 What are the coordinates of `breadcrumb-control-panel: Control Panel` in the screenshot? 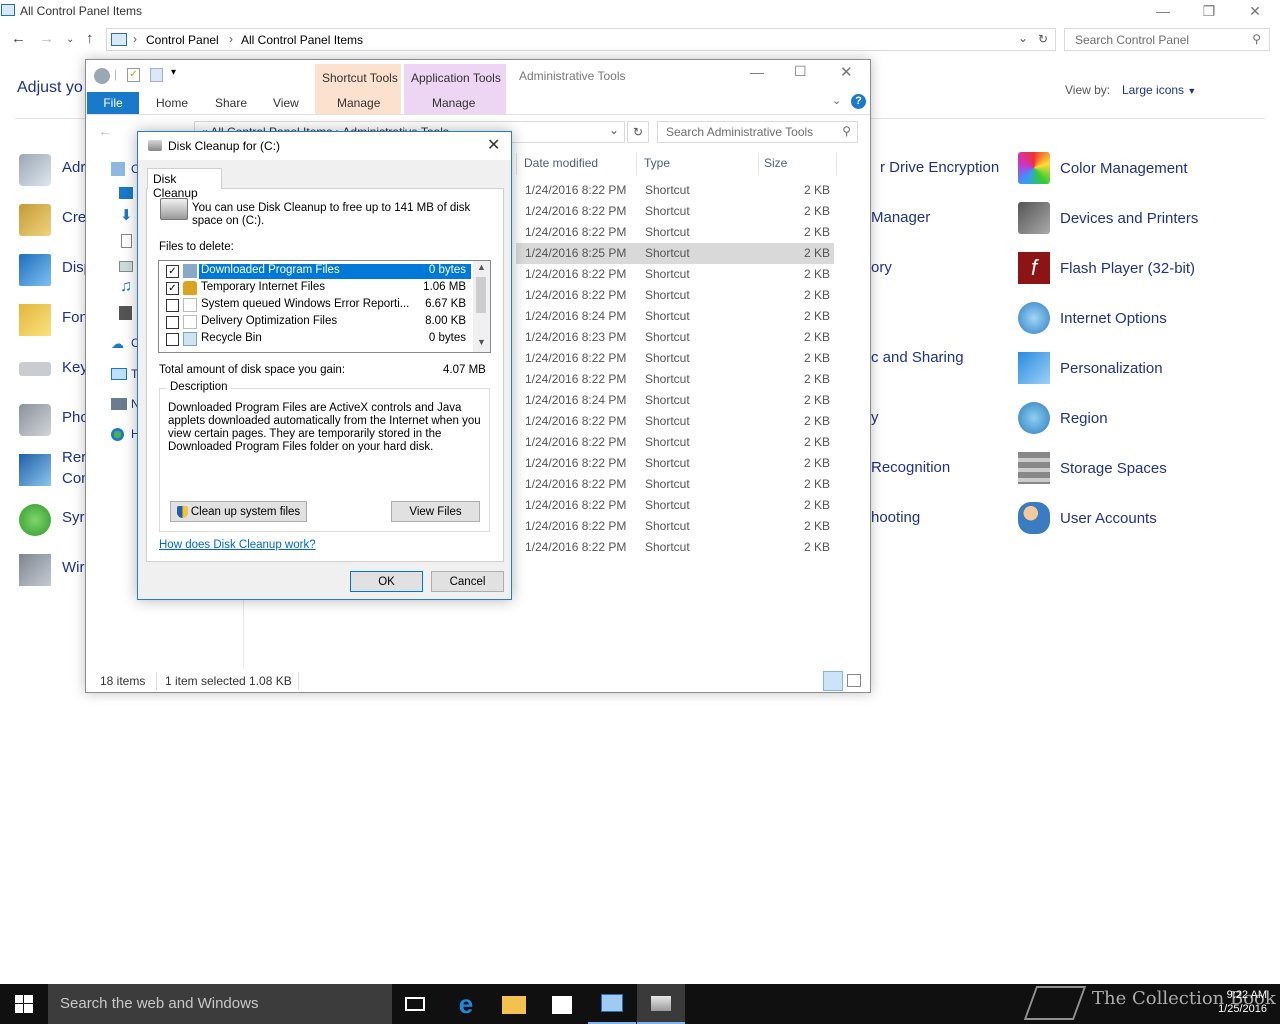 It's located at (182, 40).